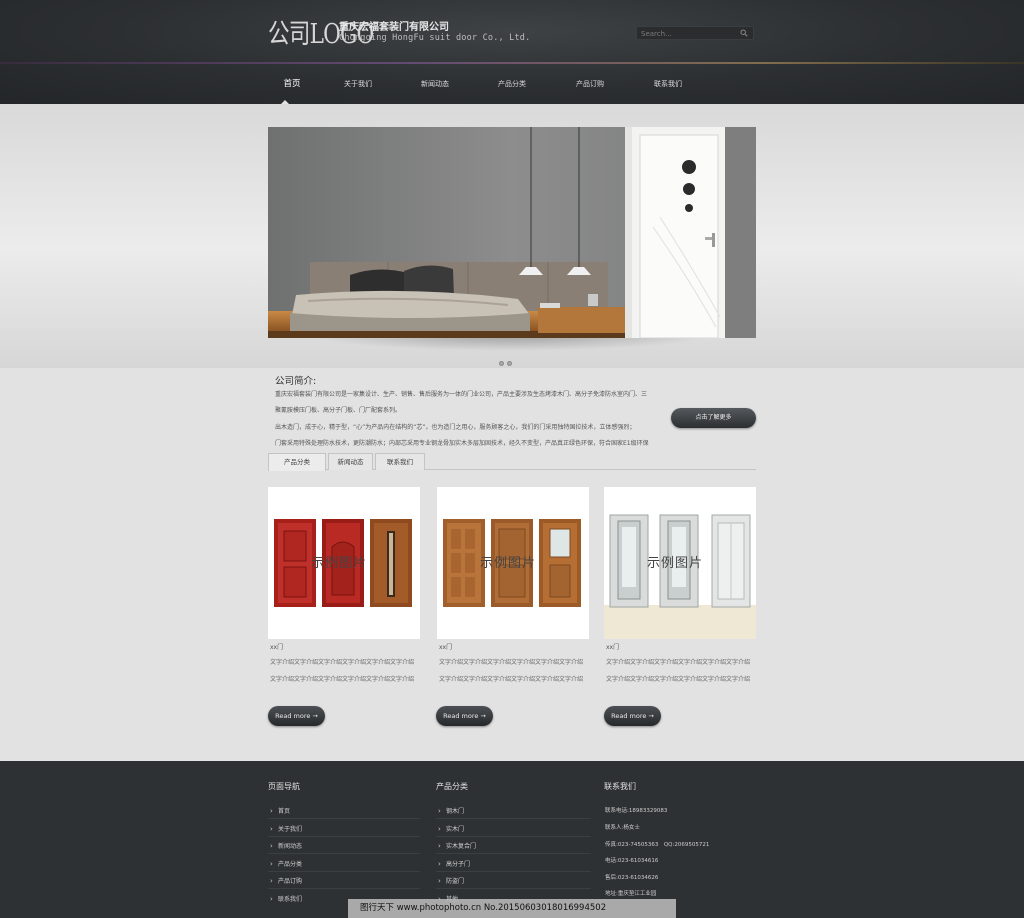  Describe the element at coordinates (296, 381) in the screenshot. I see `intro-title: 公司简介:` at that location.